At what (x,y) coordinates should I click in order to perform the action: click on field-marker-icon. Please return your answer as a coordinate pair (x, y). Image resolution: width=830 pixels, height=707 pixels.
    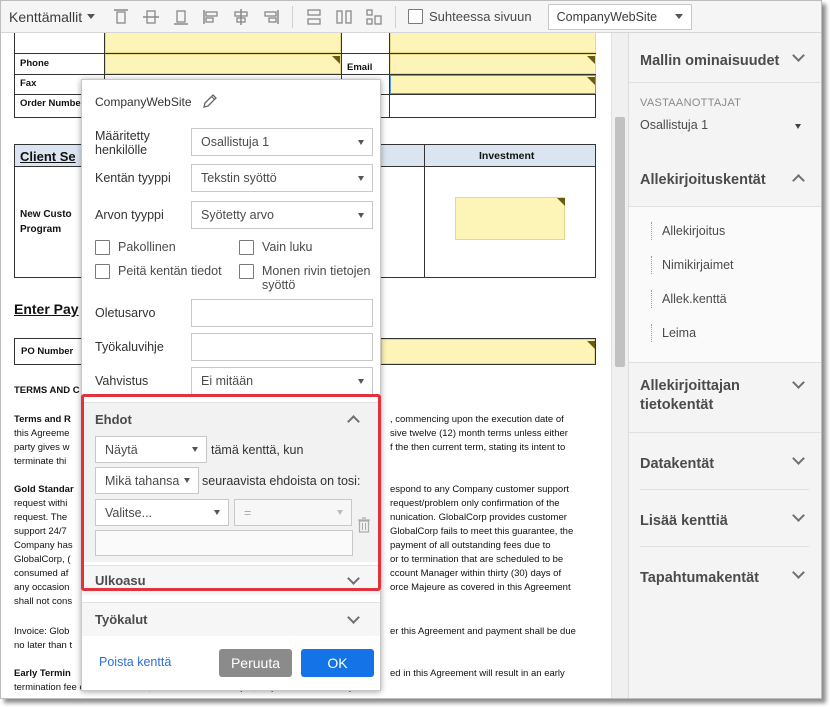
    Looking at the image, I should click on (591, 60).